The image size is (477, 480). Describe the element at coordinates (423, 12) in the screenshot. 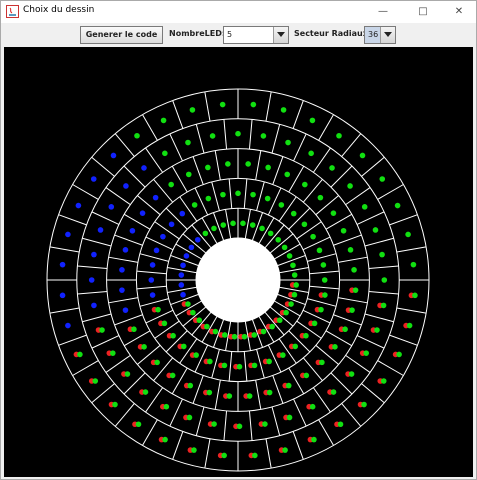

I see `maximize-icon: □` at that location.